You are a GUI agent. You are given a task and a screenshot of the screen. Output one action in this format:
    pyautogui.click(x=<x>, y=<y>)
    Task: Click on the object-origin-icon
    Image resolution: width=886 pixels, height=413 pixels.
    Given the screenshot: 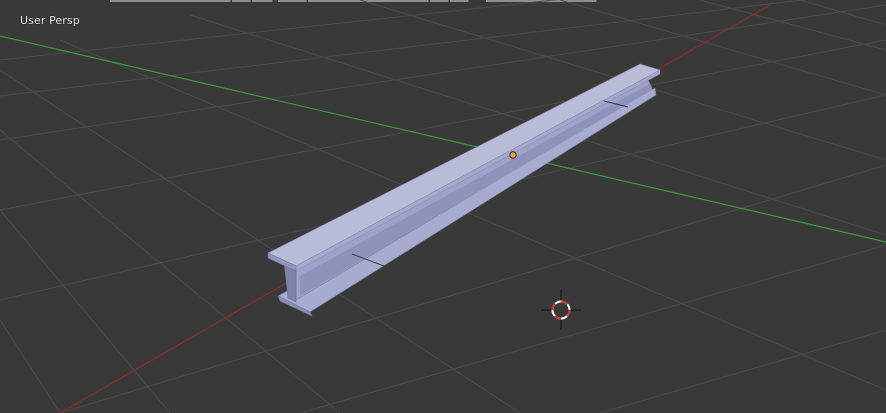 What is the action you would take?
    pyautogui.click(x=513, y=155)
    